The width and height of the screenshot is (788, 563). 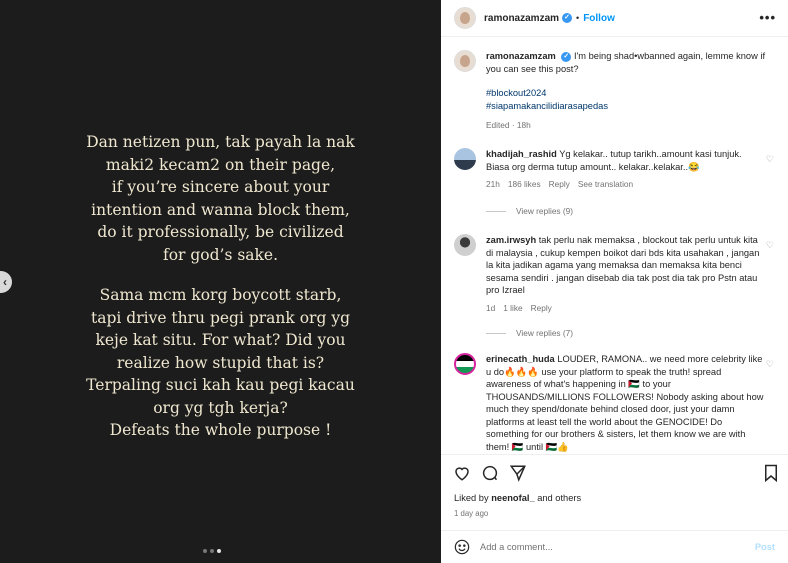 What do you see at coordinates (508, 125) in the screenshot?
I see `caption-meta: Edited · 18h` at bounding box center [508, 125].